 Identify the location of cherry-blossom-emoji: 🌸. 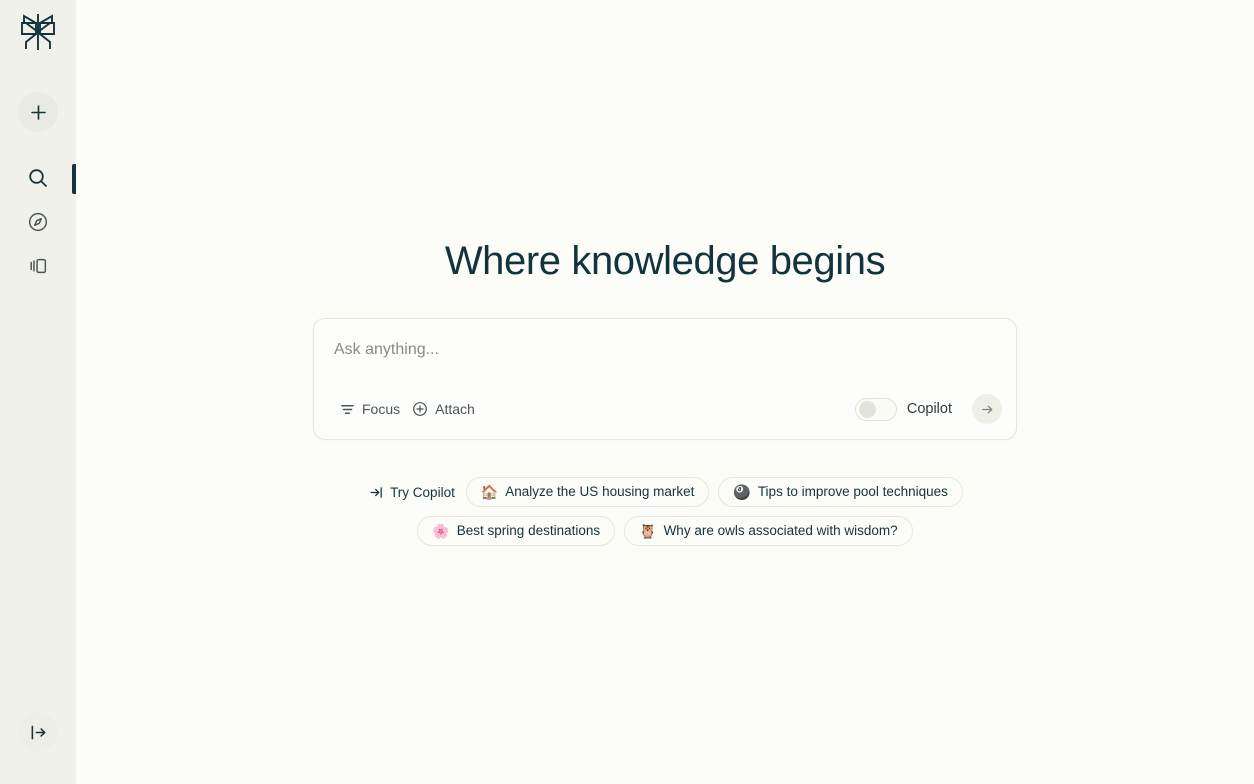
(441, 531).